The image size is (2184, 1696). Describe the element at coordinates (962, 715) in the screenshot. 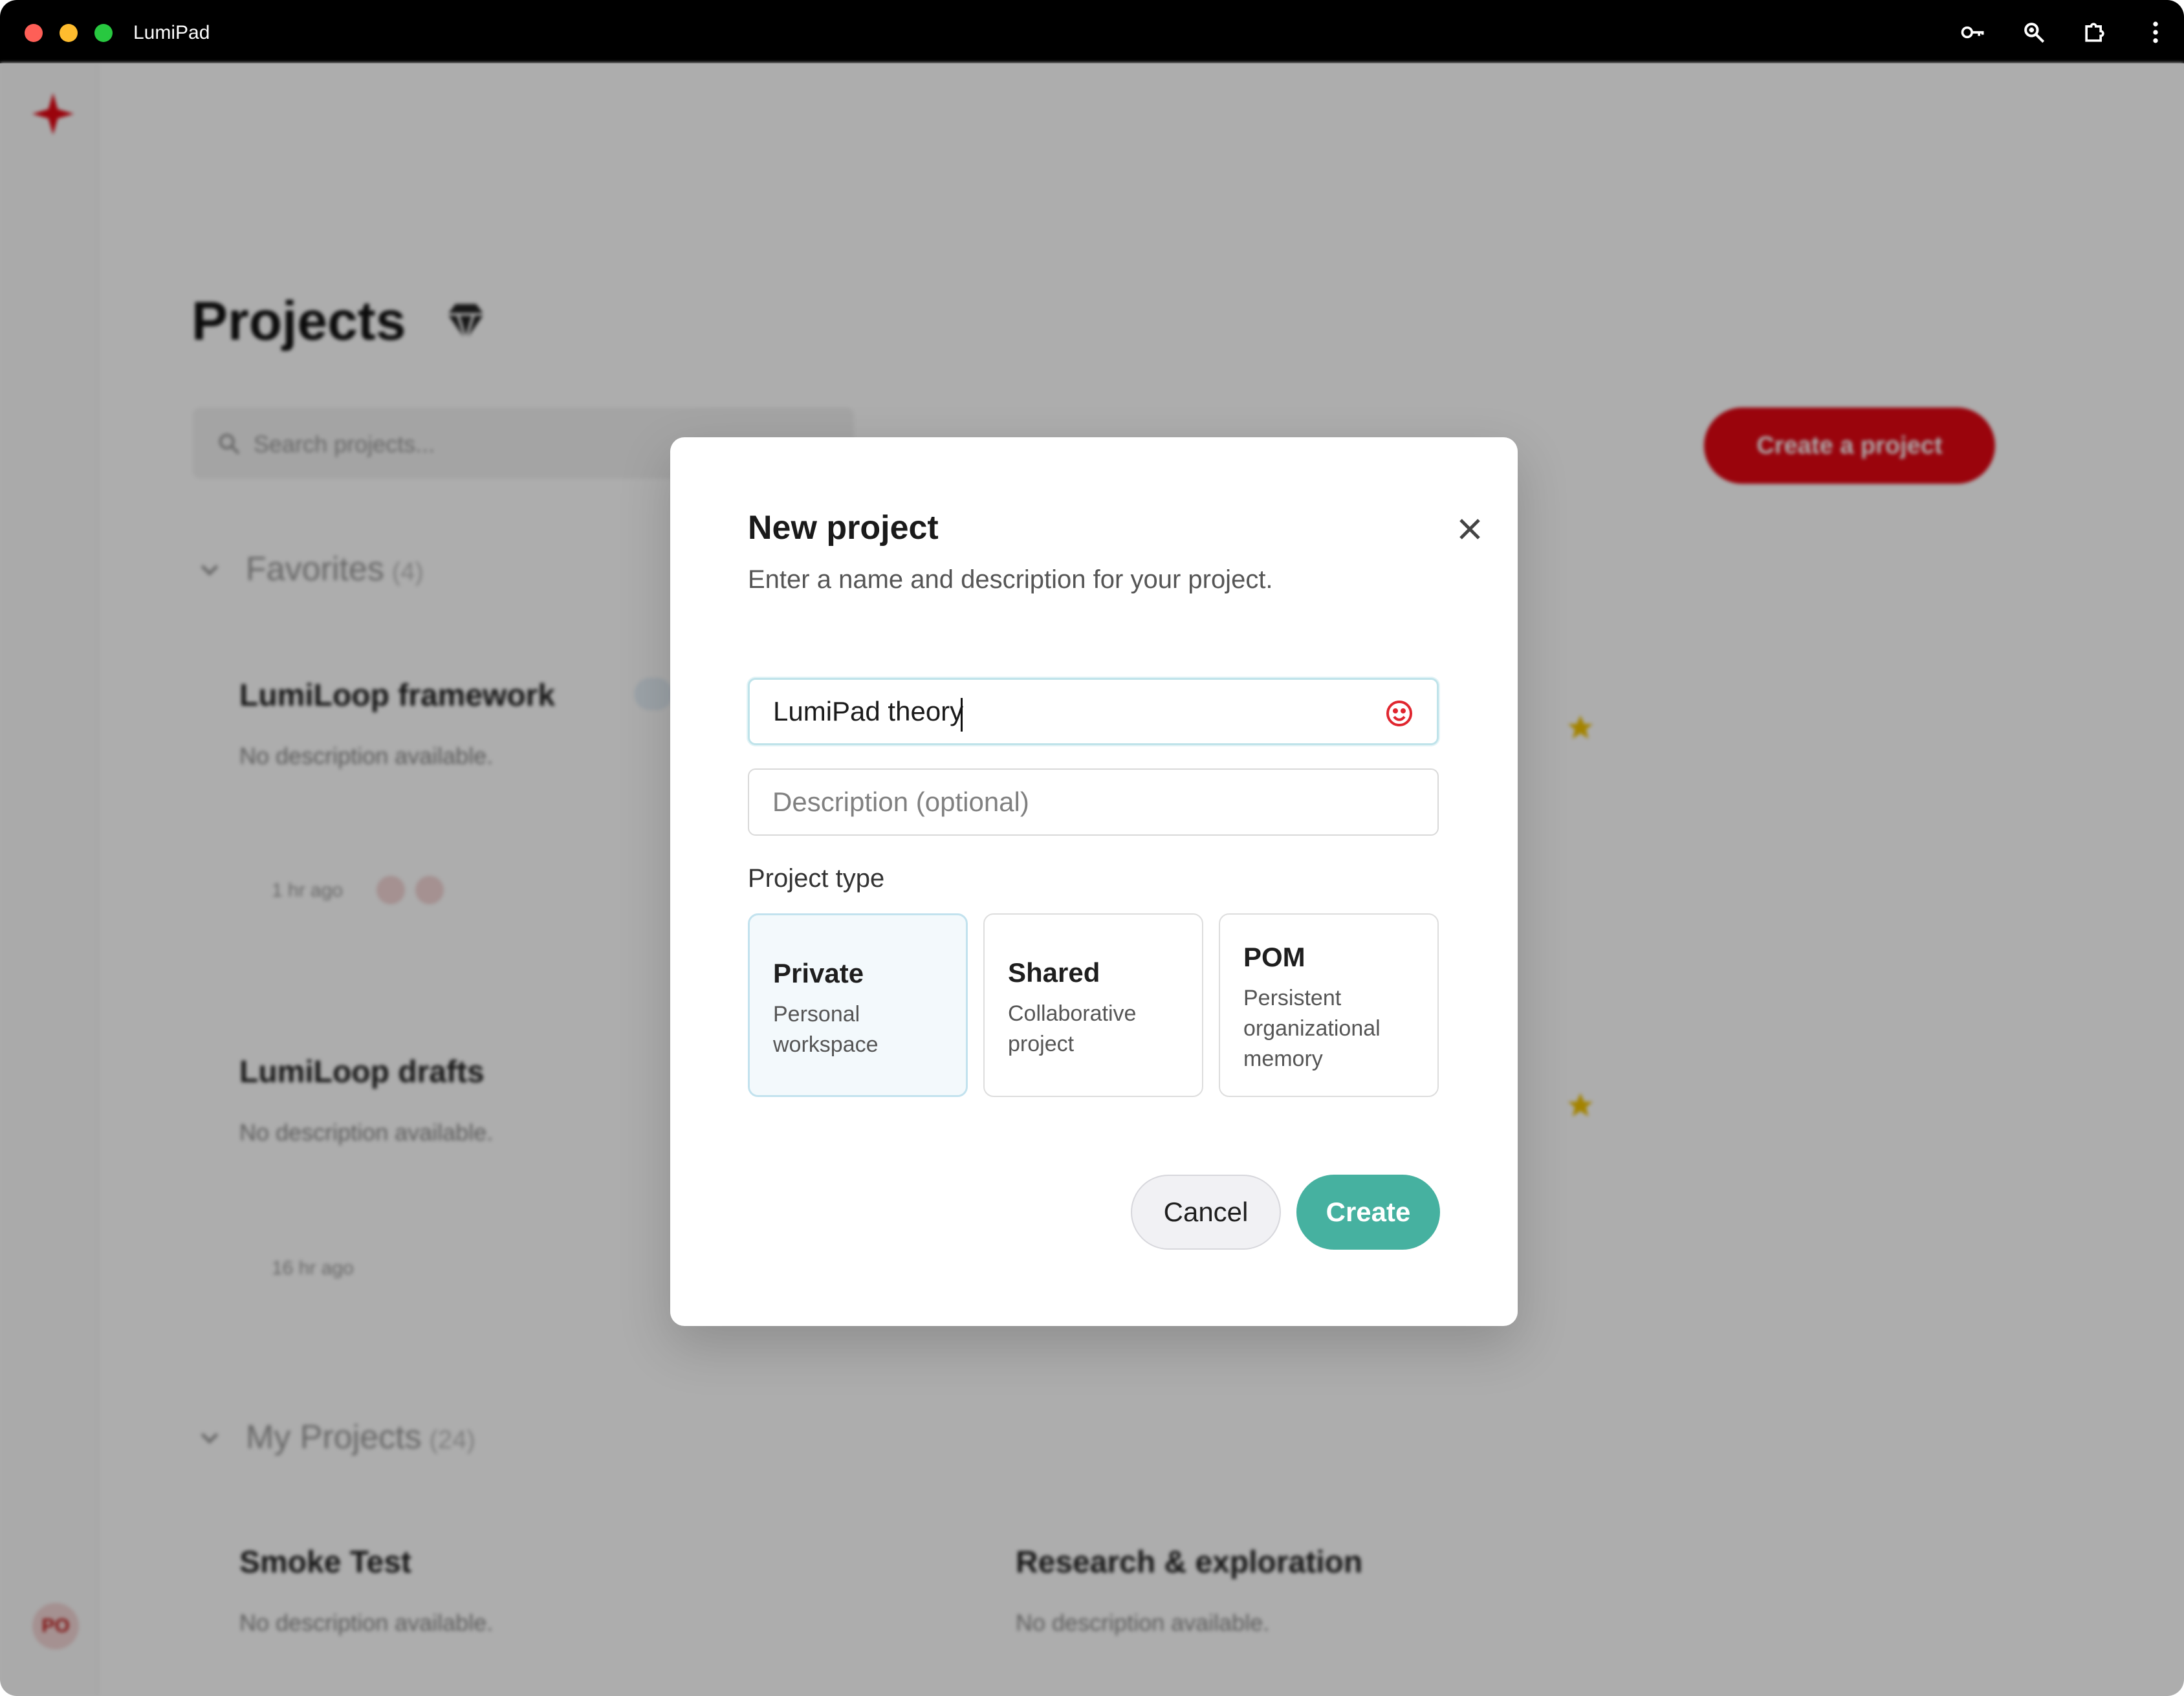

I see `text-caret` at that location.